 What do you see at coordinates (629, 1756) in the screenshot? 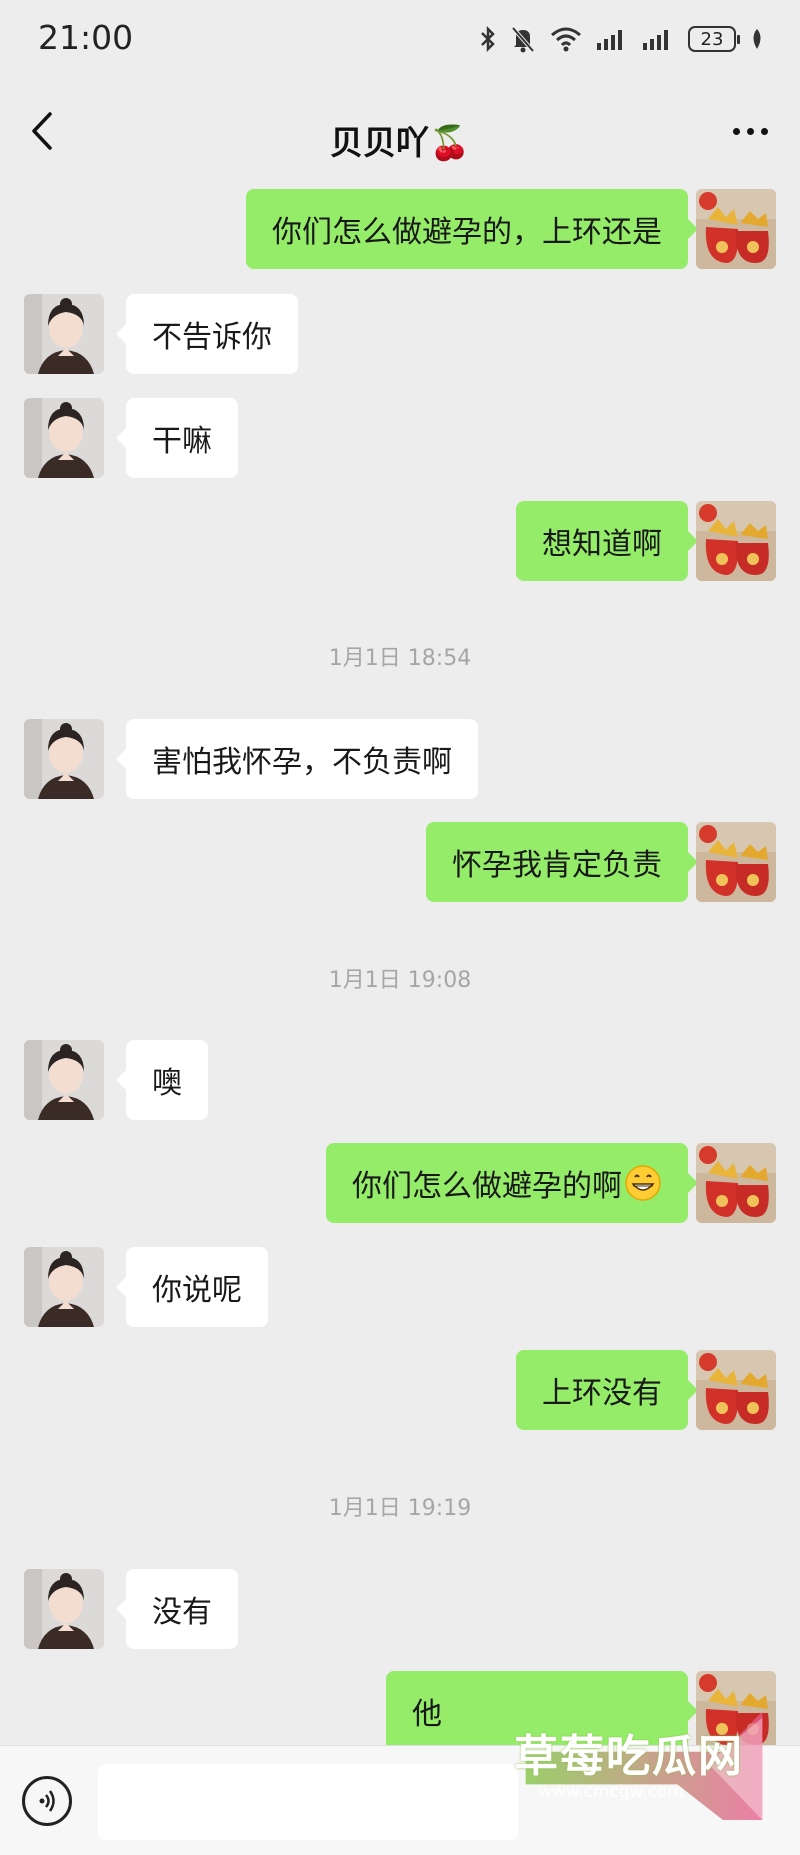
I see `watermark-title: 草莓吃瓜网` at bounding box center [629, 1756].